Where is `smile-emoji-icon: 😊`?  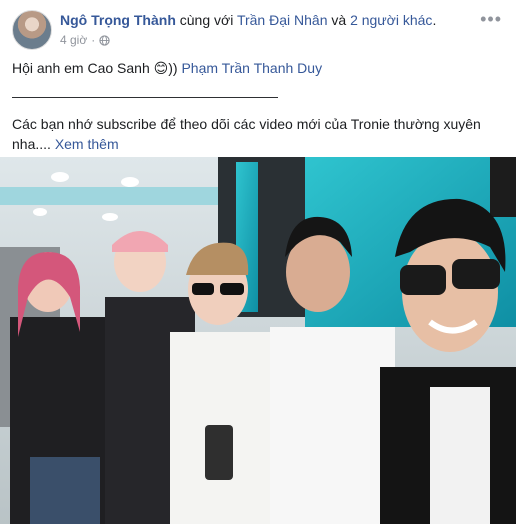 smile-emoji-icon: 😊 is located at coordinates (161, 68).